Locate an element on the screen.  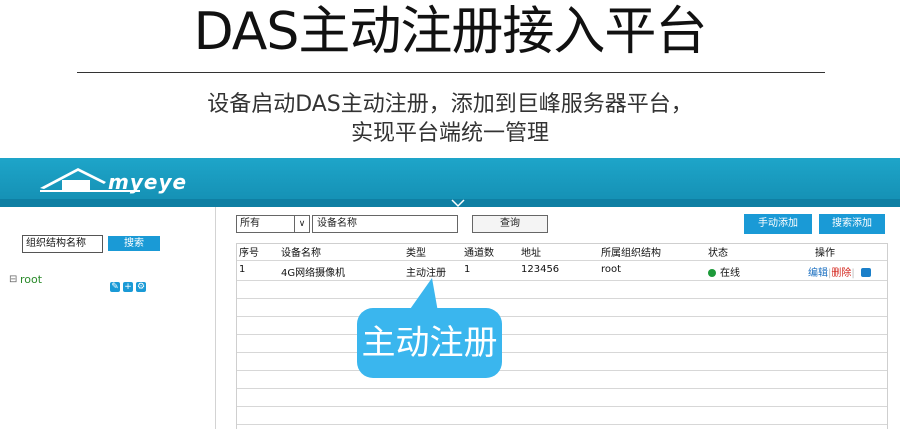
device-name-input: 设备名称 is located at coordinates (385, 224).